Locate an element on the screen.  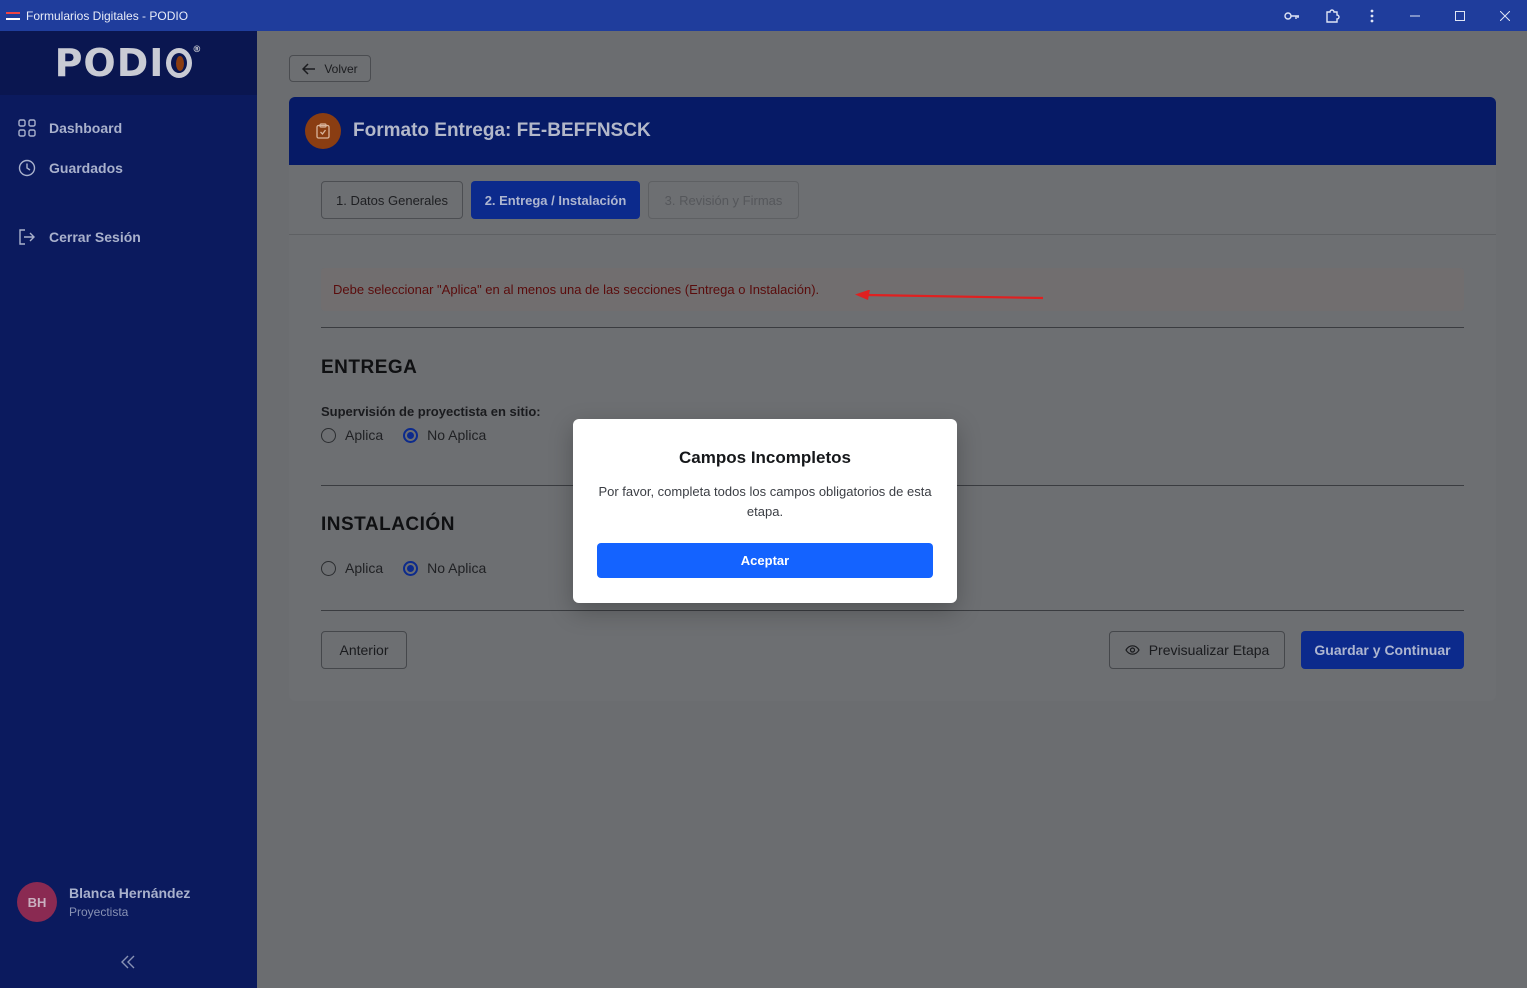
sidebar-item-dashboard: Dashboard is located at coordinates (70, 128).